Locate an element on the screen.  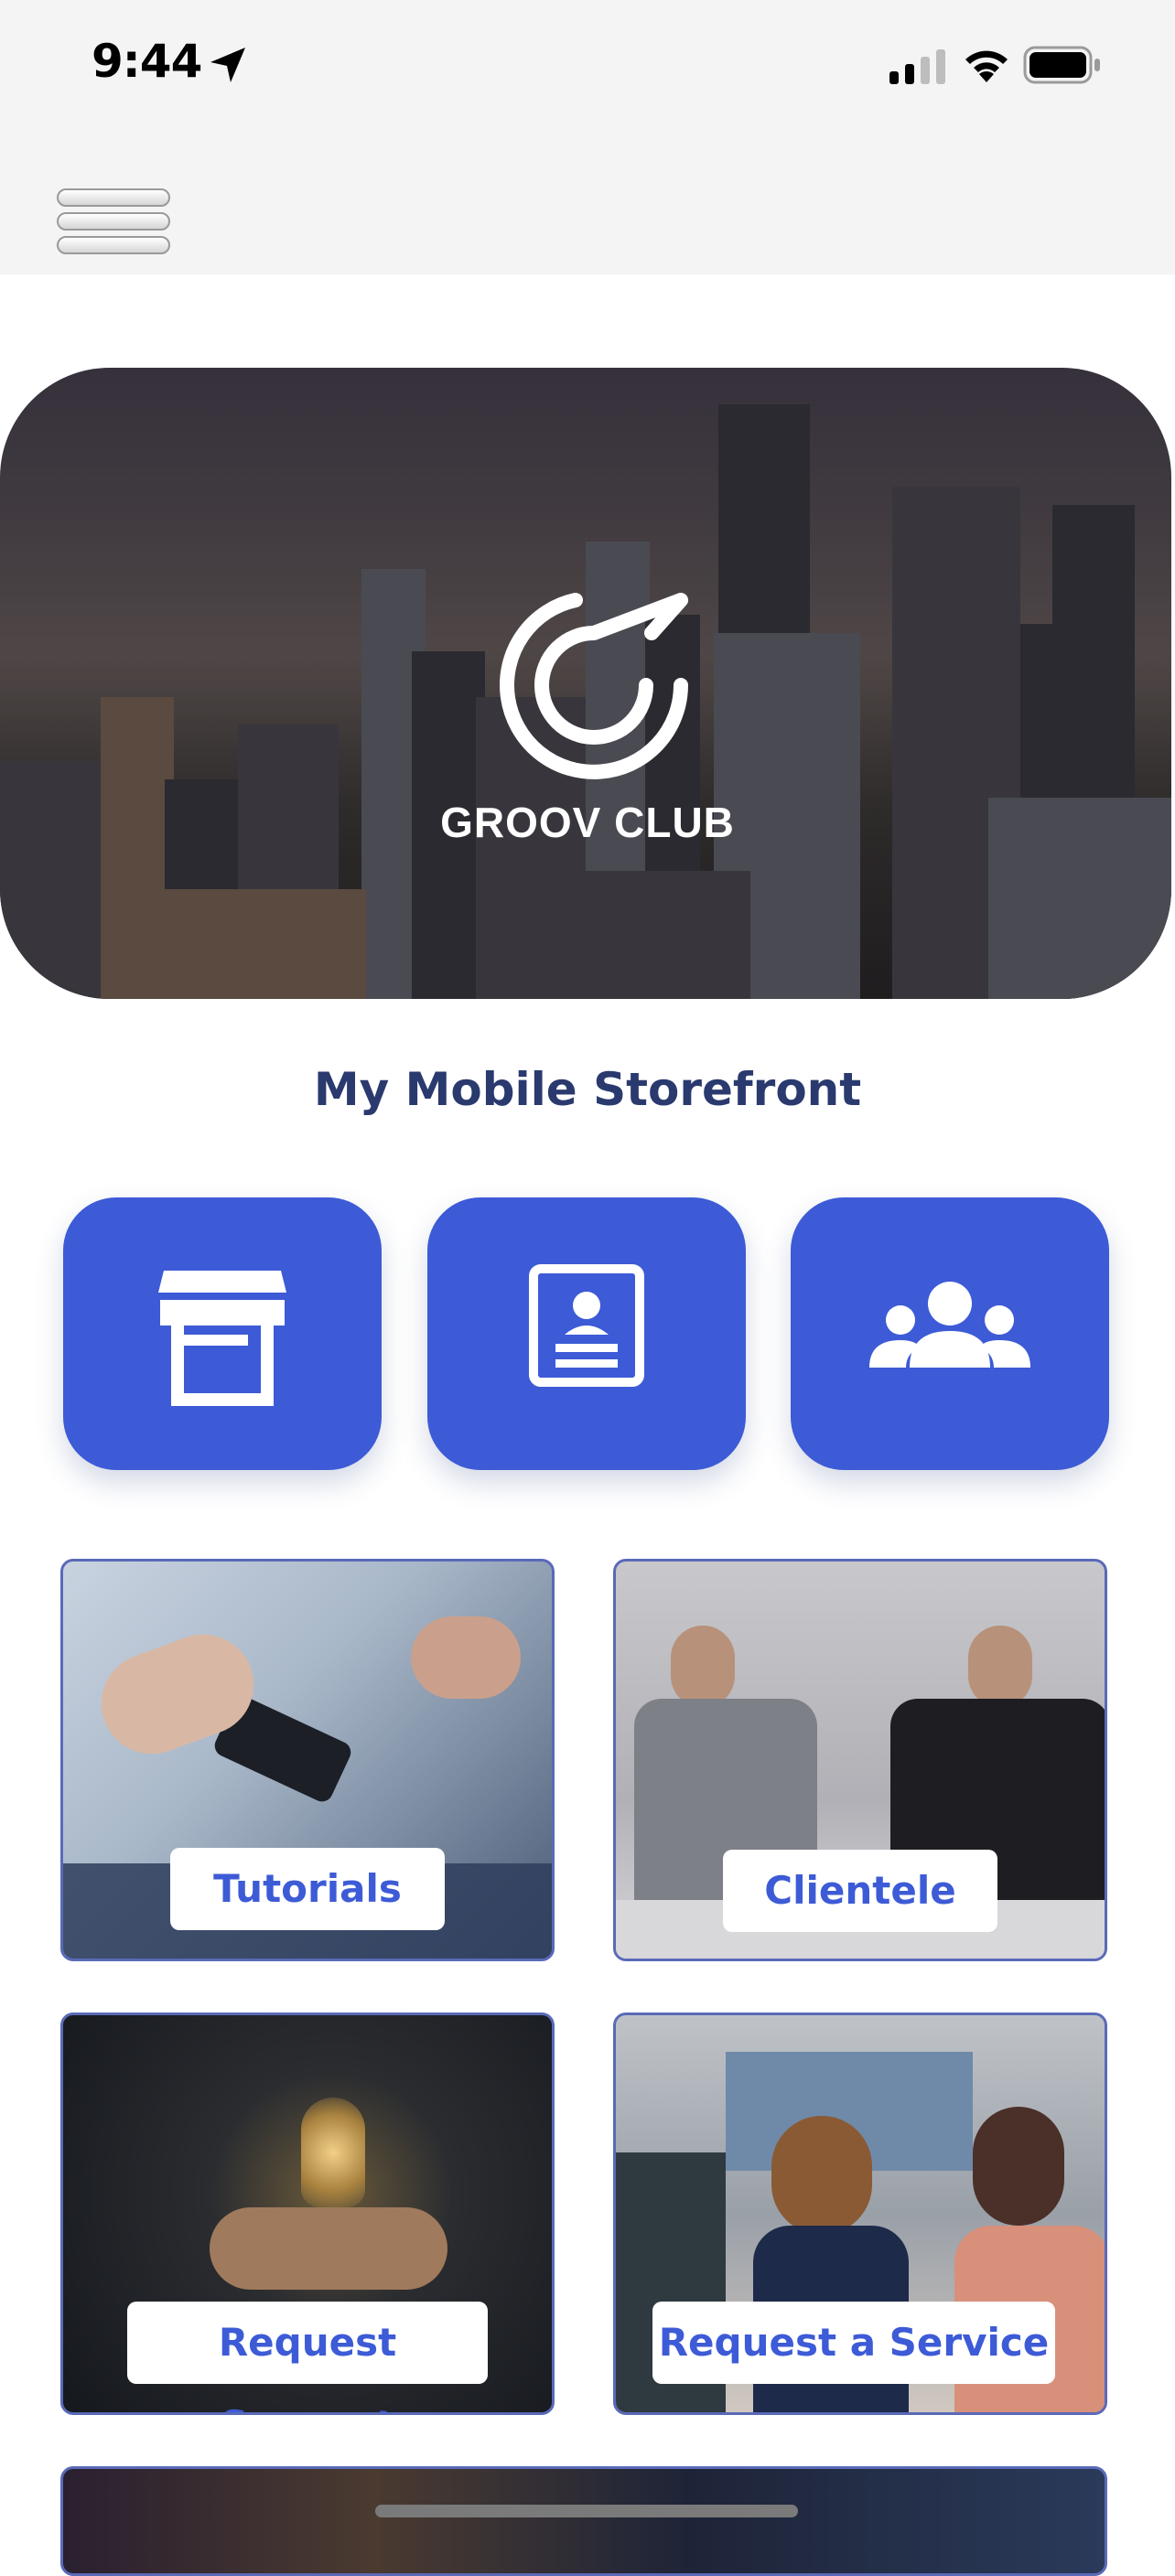
request-service-label: Request a Service is located at coordinates (853, 2343).